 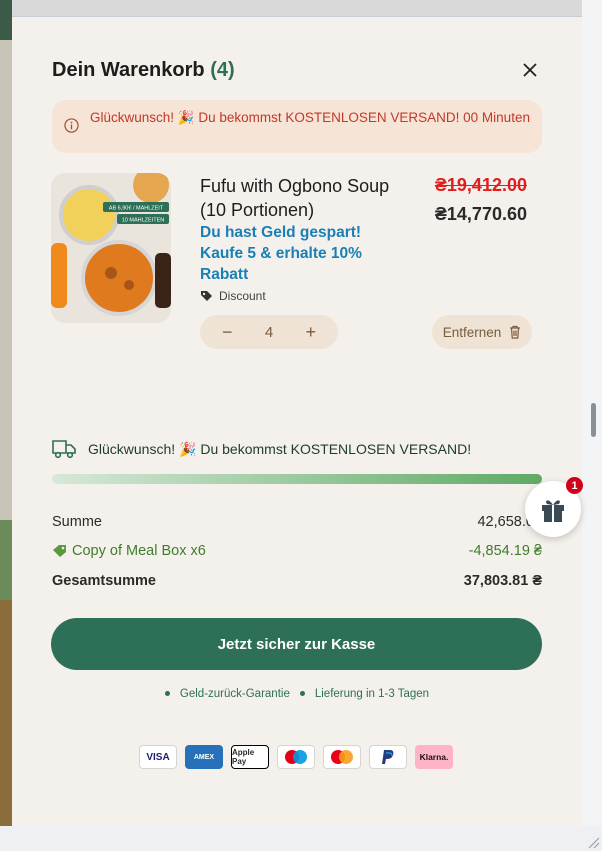 What do you see at coordinates (515, 332) in the screenshot?
I see `trash-icon` at bounding box center [515, 332].